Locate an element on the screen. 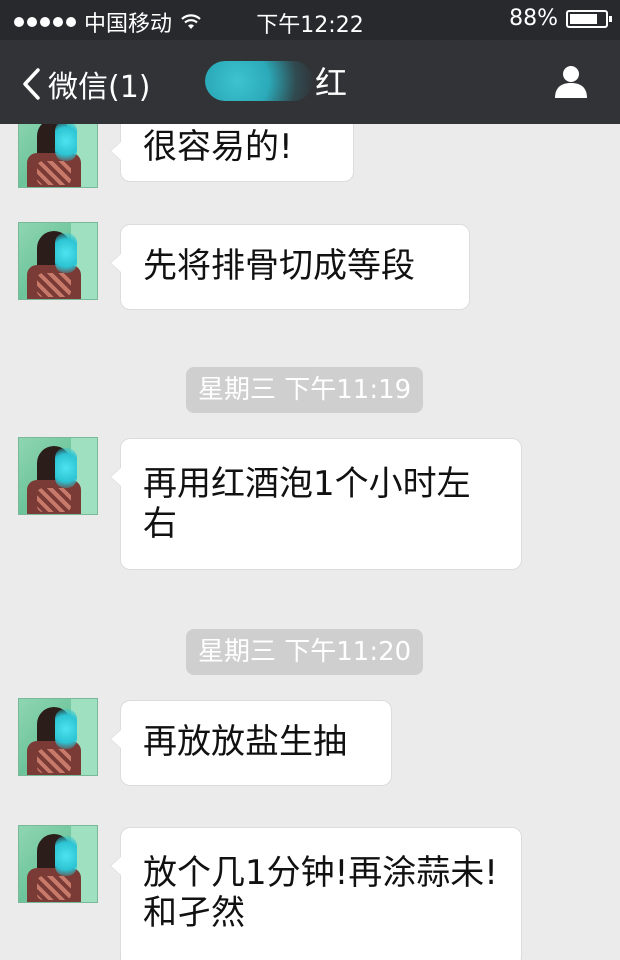 This screenshot has height=960, width=620. message-text: 再放放盐生抽 is located at coordinates (245, 742).